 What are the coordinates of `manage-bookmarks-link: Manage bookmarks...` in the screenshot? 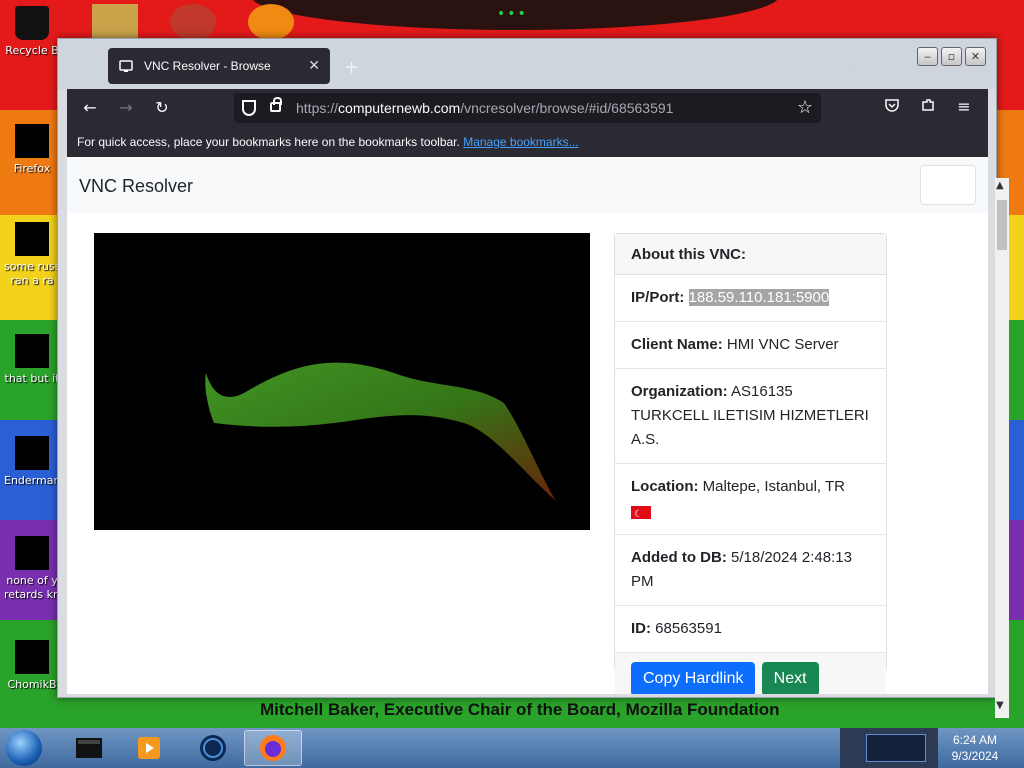 It's located at (520, 142).